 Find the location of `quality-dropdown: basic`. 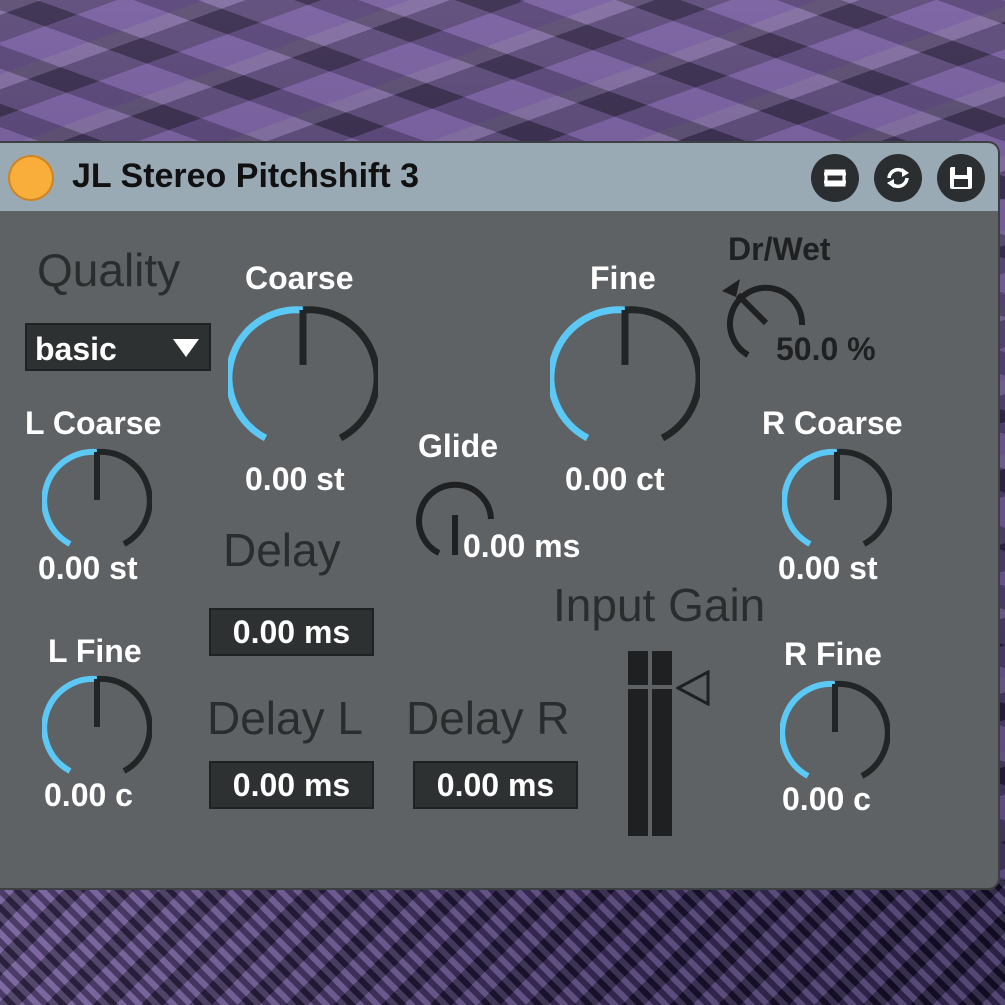

quality-dropdown: basic is located at coordinates (118, 347).